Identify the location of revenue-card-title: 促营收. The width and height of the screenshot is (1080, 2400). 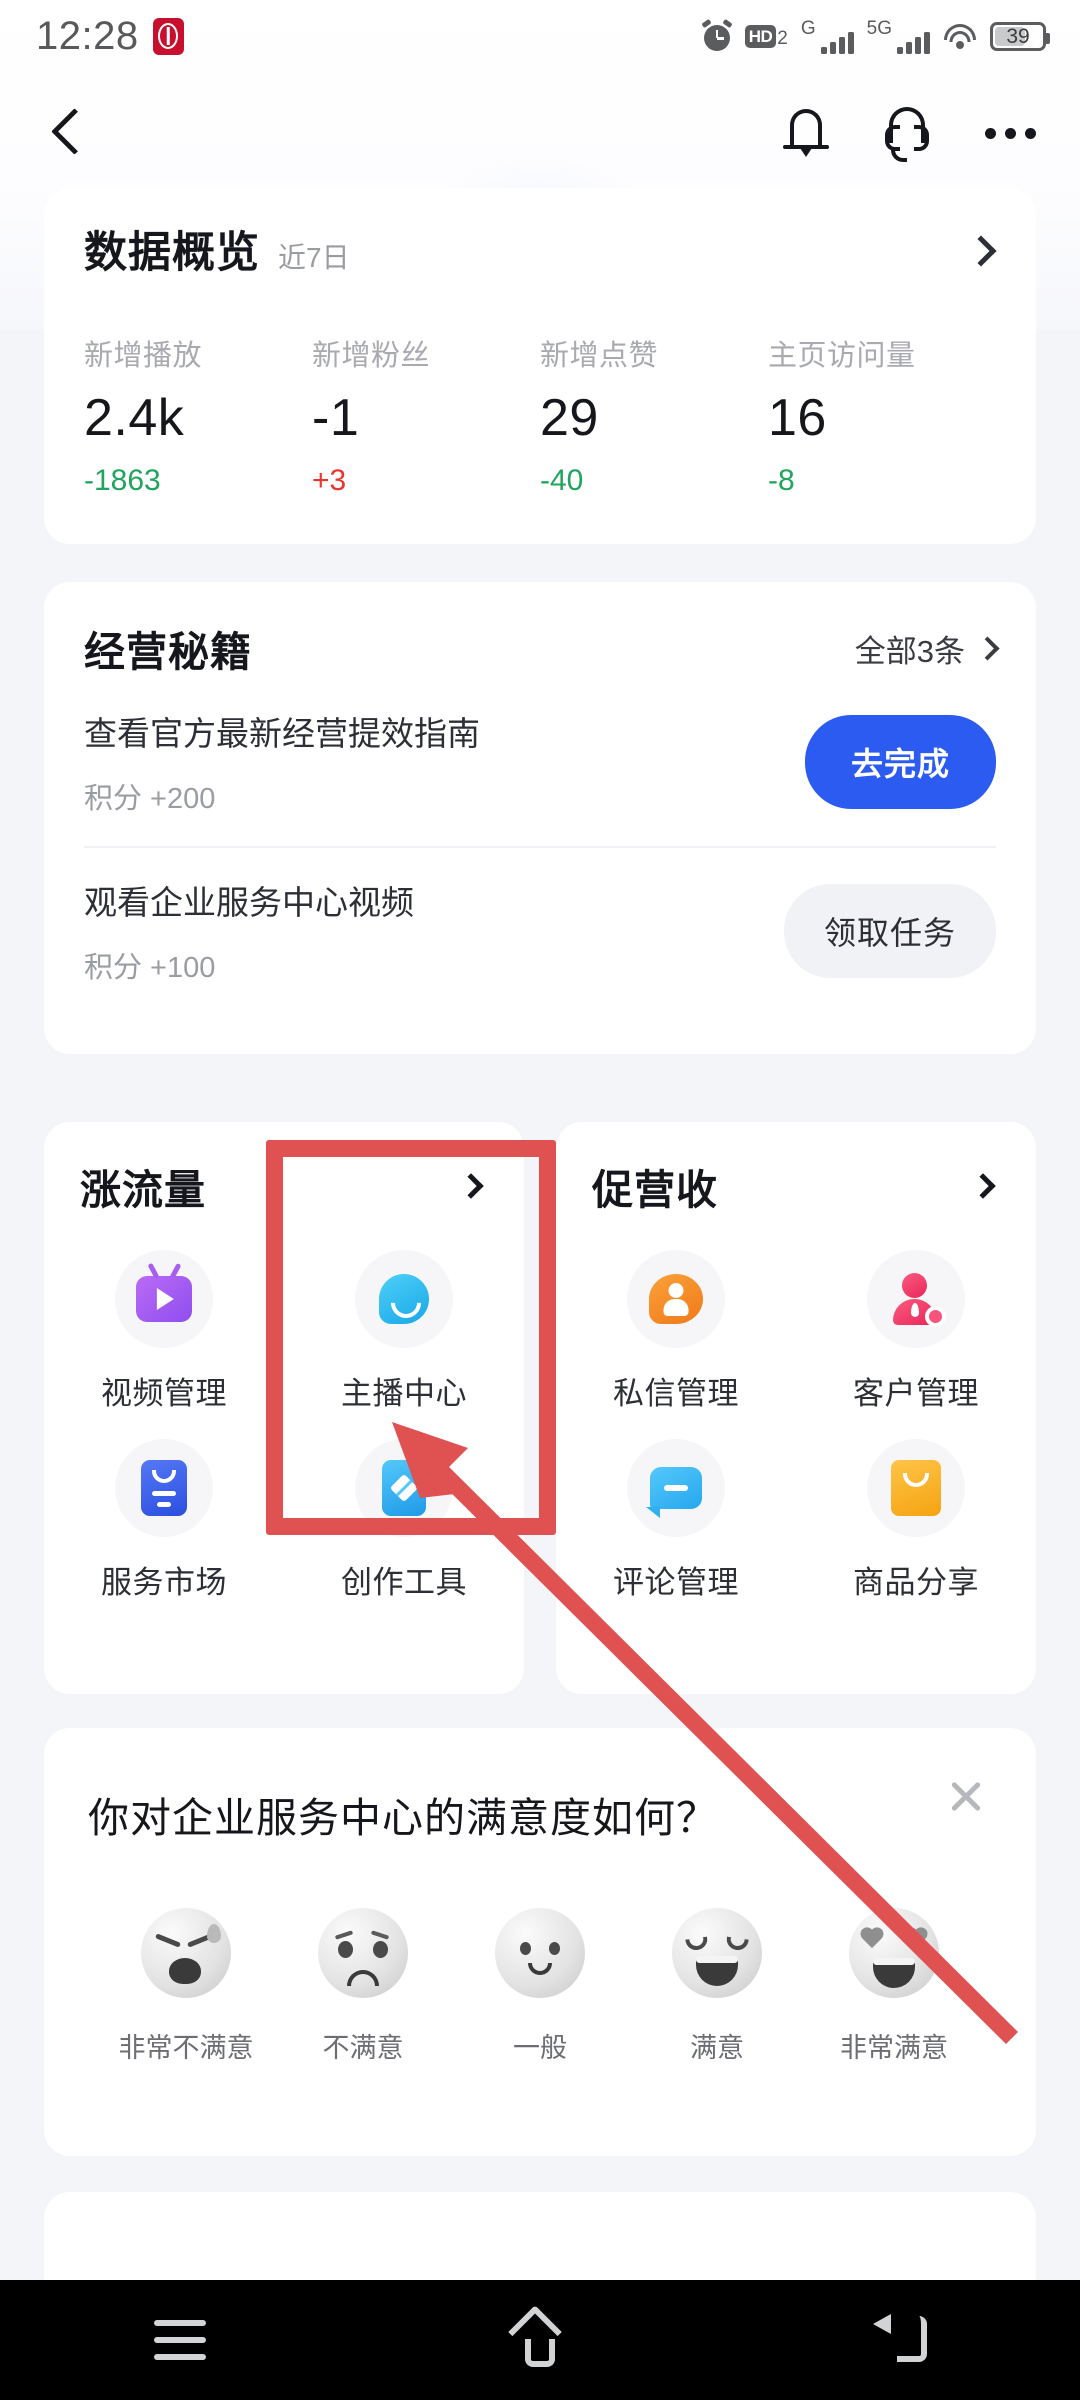
(655, 1190).